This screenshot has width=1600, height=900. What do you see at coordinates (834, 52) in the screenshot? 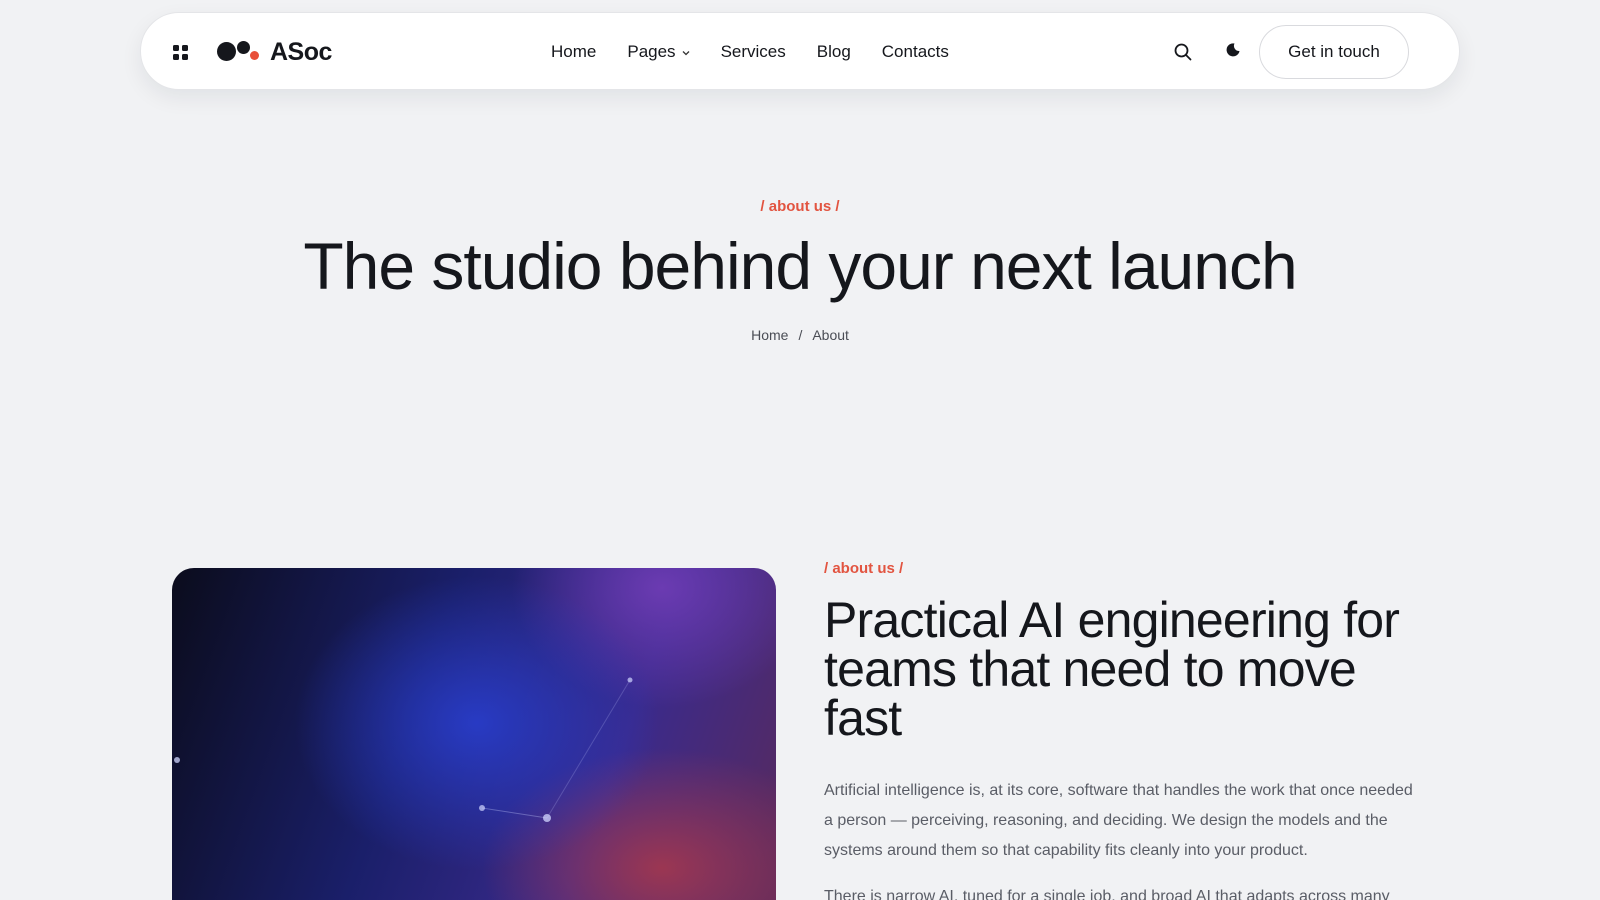
I see `nav-blog: Blog` at bounding box center [834, 52].